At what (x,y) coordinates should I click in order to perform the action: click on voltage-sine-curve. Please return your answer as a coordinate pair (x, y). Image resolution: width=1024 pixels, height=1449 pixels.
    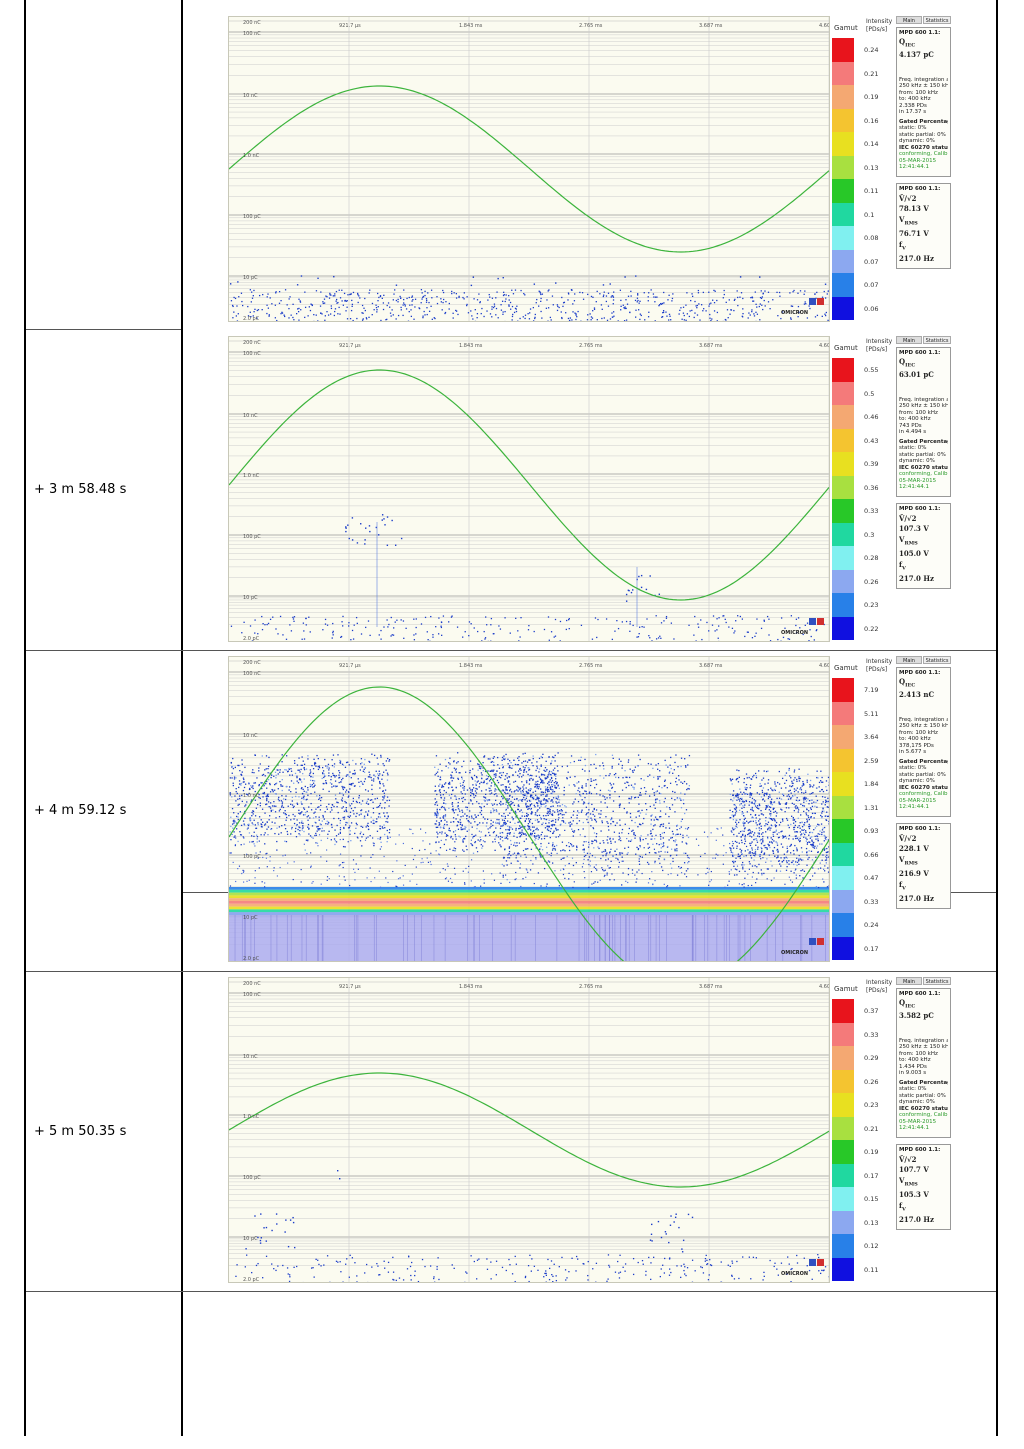
    Looking at the image, I should click on (529, 485).